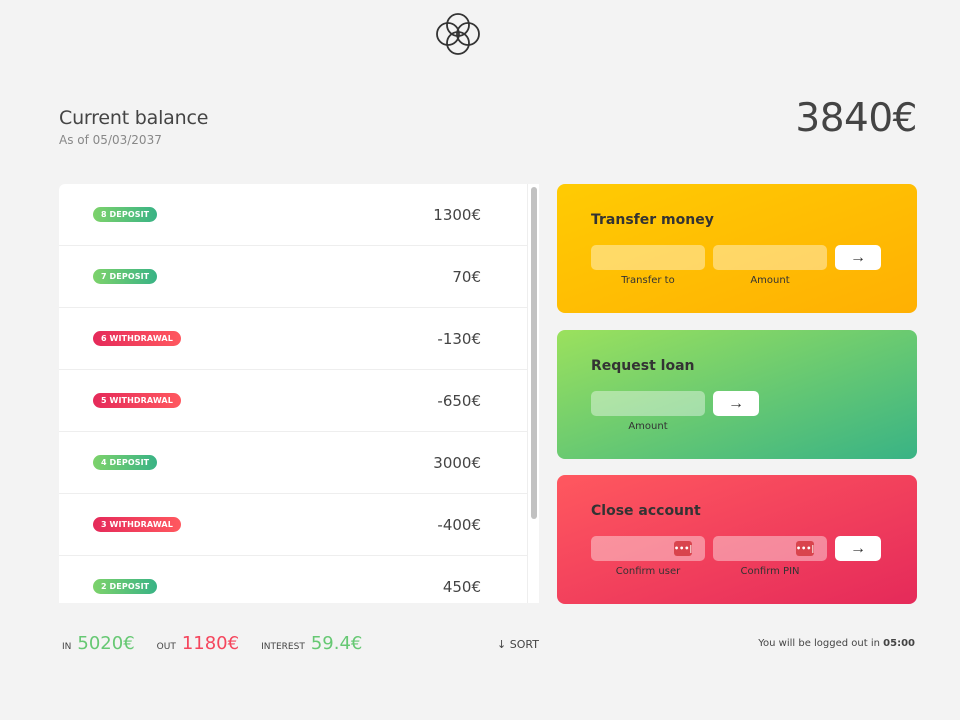 This screenshot has height=720, width=960. Describe the element at coordinates (336, 643) in the screenshot. I see `summary-interest-value: 59.4€` at that location.